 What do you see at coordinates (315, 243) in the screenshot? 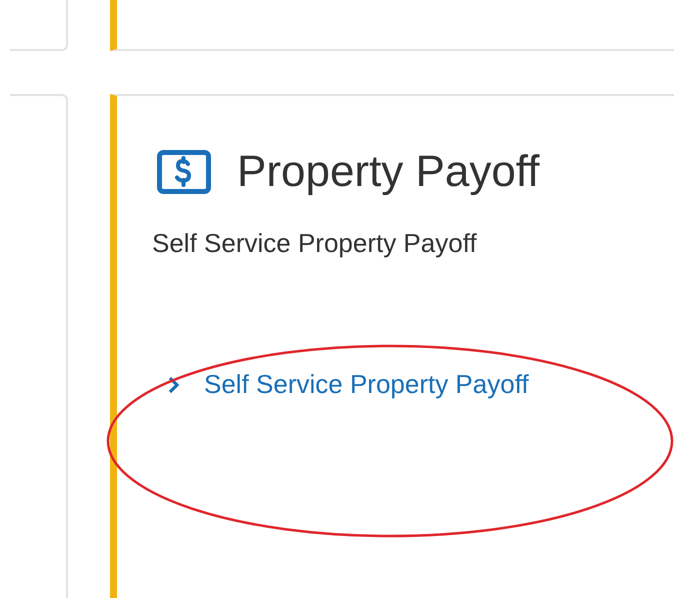
I see `card-description: Self Service Property Payoff` at bounding box center [315, 243].